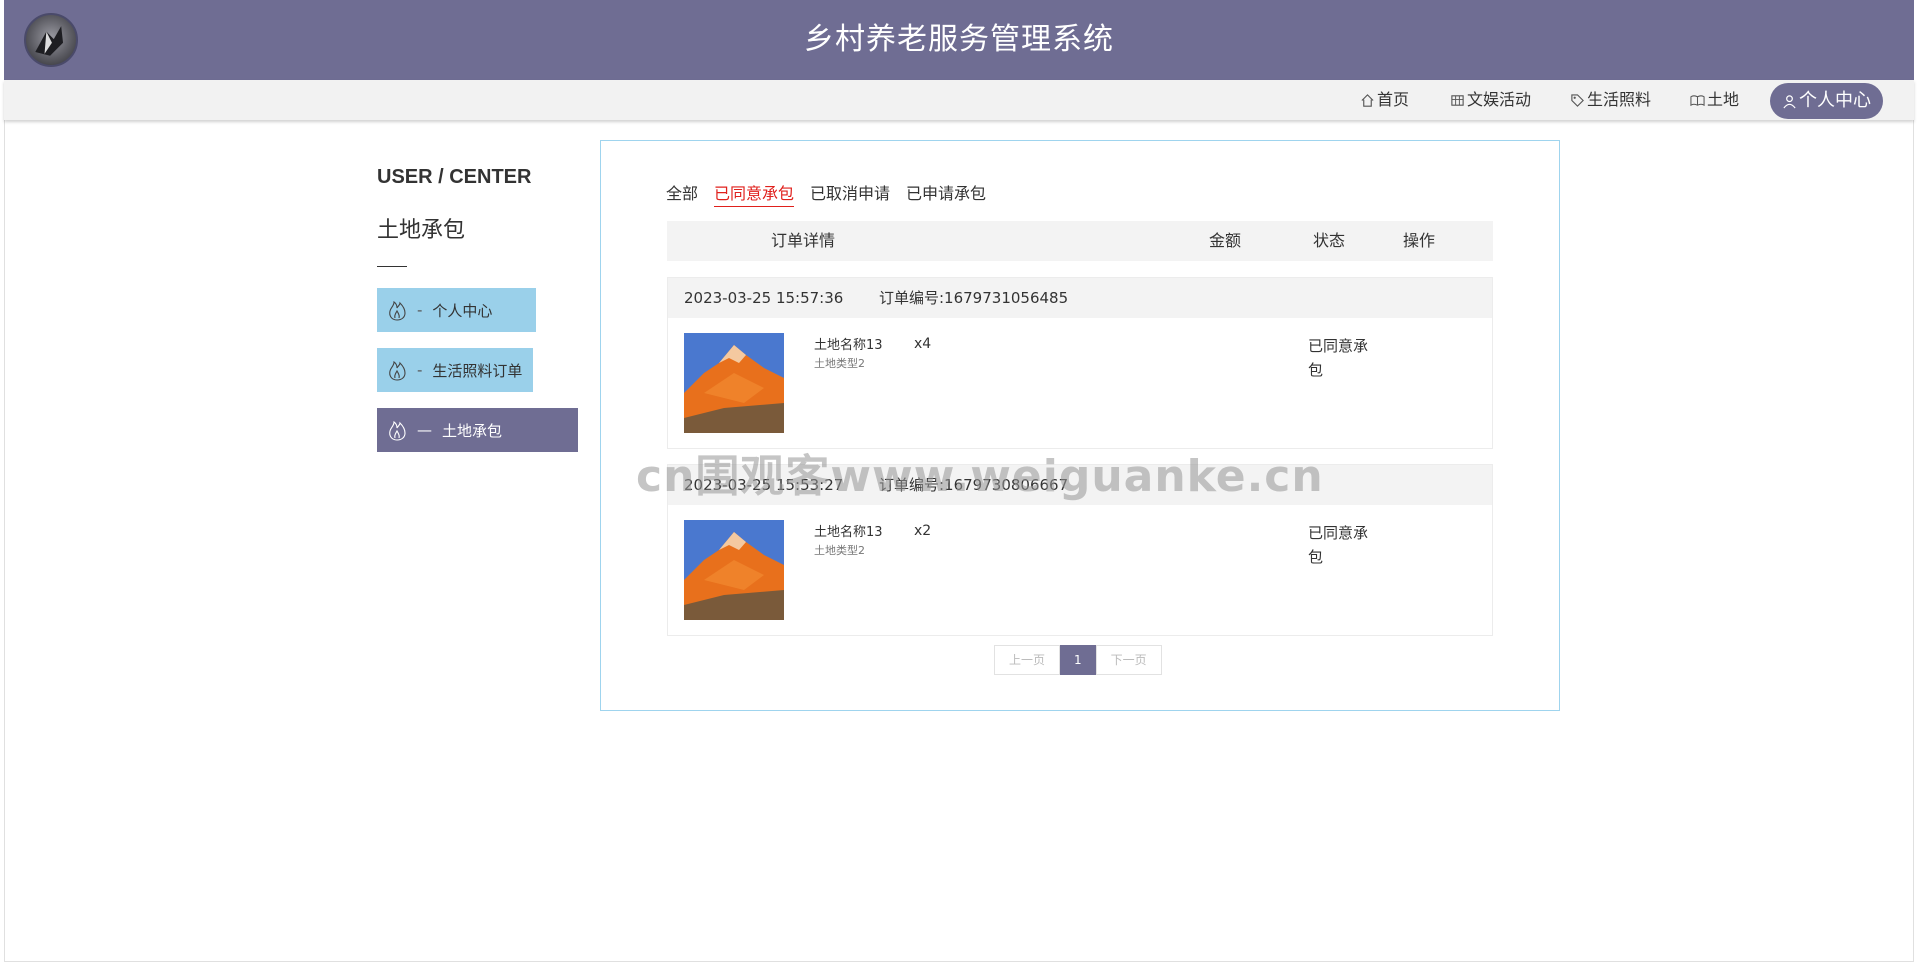 The width and height of the screenshot is (1920, 966). I want to click on tab-applied: 已申请承包, so click(946, 193).